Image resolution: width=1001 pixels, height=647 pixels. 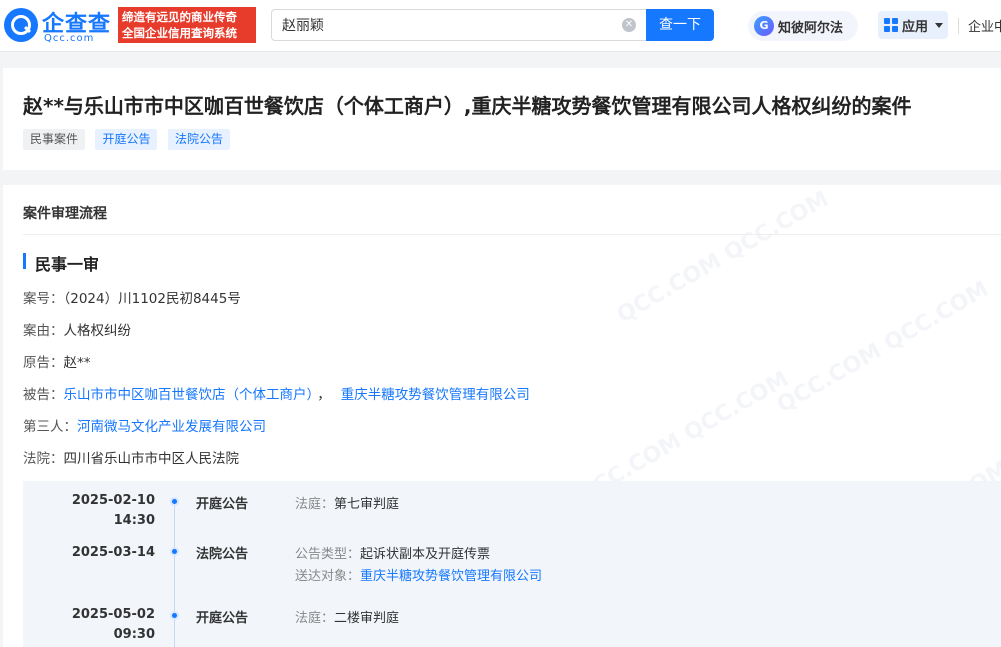 I want to click on slogan-line-1: 缔造有远见的商业传奇, so click(x=179, y=17).